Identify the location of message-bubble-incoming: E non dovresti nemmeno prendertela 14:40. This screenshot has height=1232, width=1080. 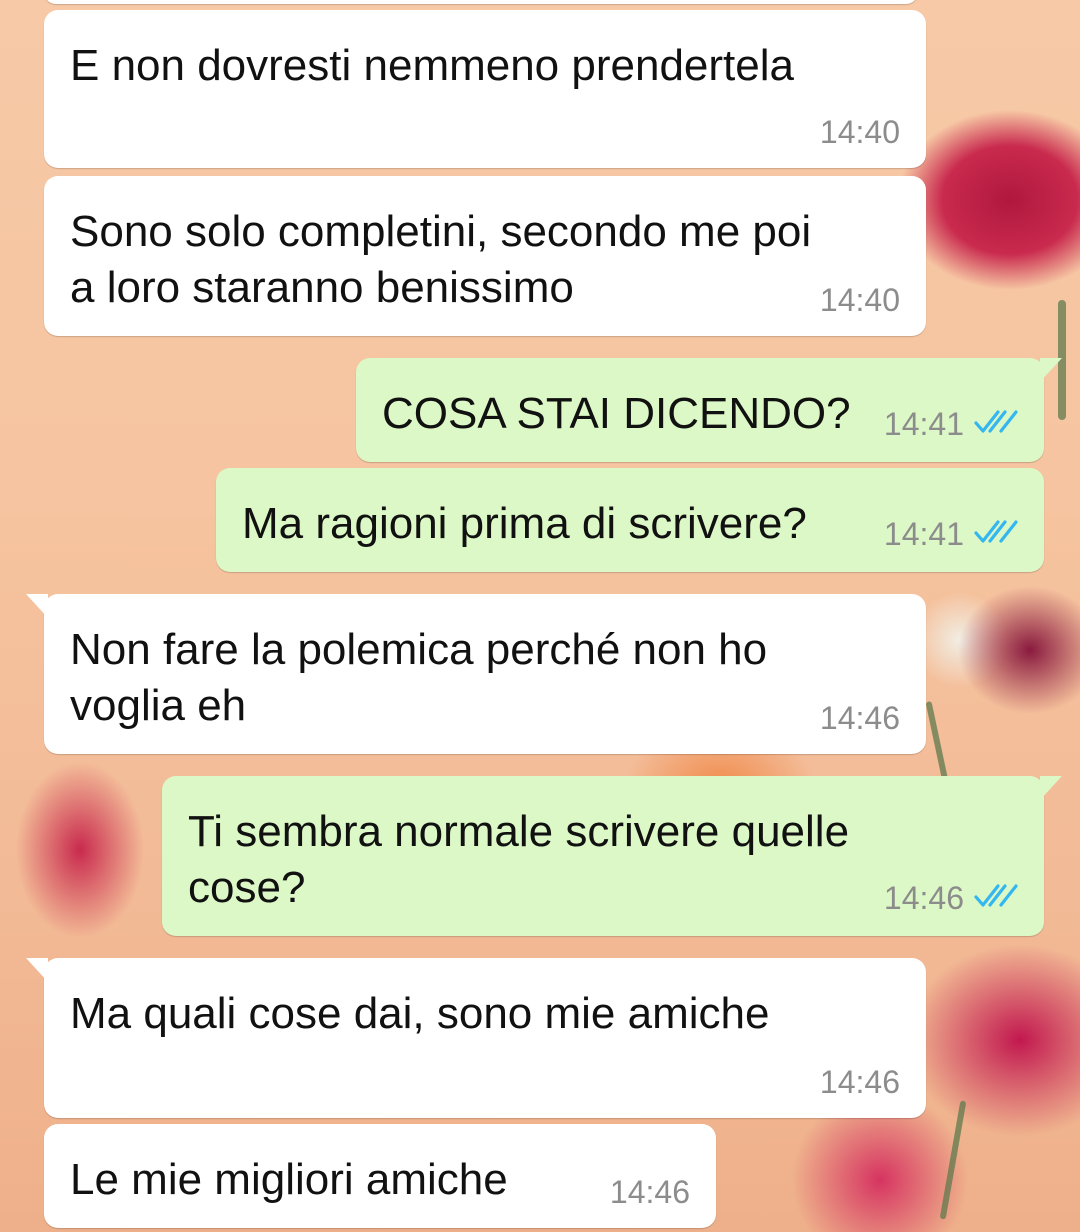
(485, 89).